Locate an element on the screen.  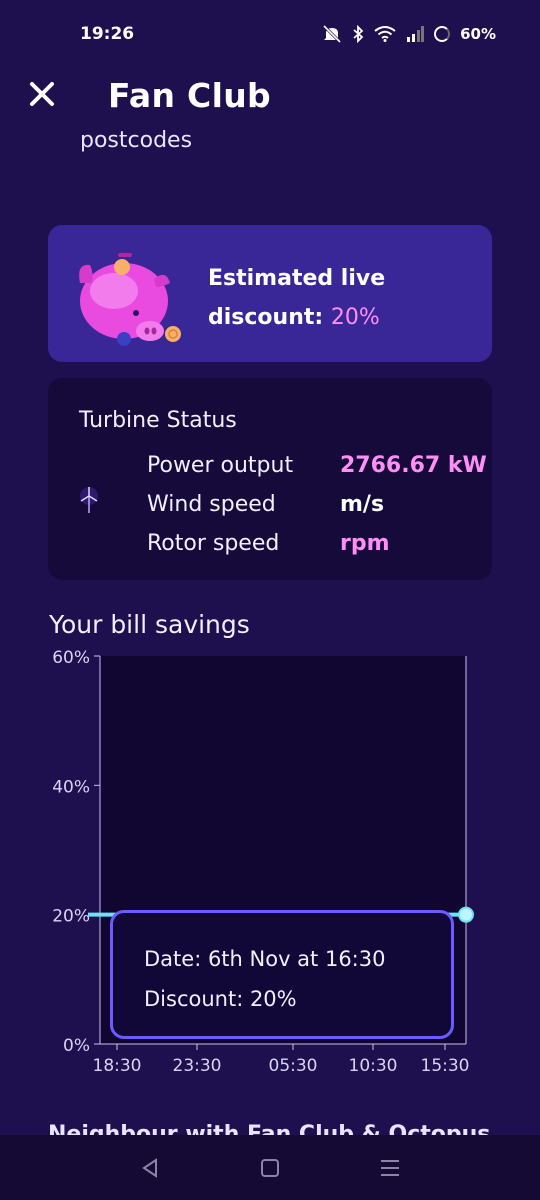
rotor-speed-value: rpm is located at coordinates (365, 543).